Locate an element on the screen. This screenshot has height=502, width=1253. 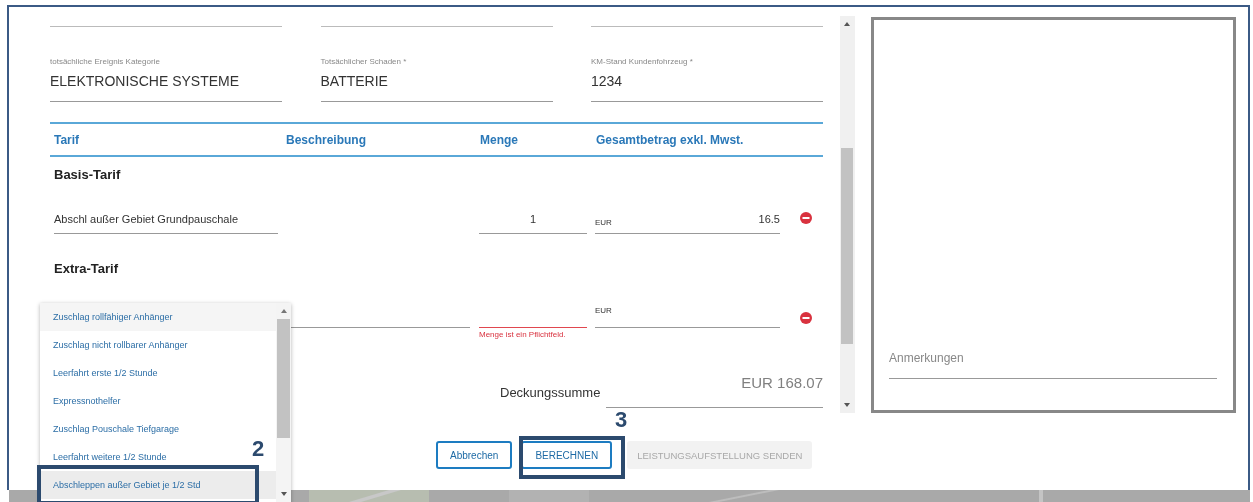
step-number: 3 is located at coordinates (621, 420).